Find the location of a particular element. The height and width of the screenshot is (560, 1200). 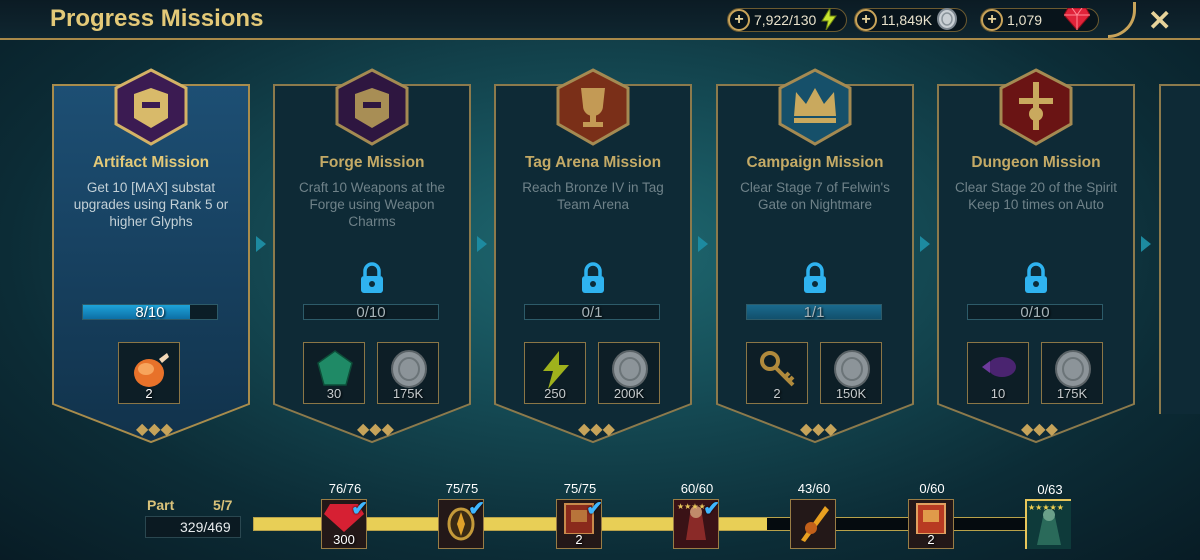

mission-card-next-partial is located at coordinates (1179, 249).